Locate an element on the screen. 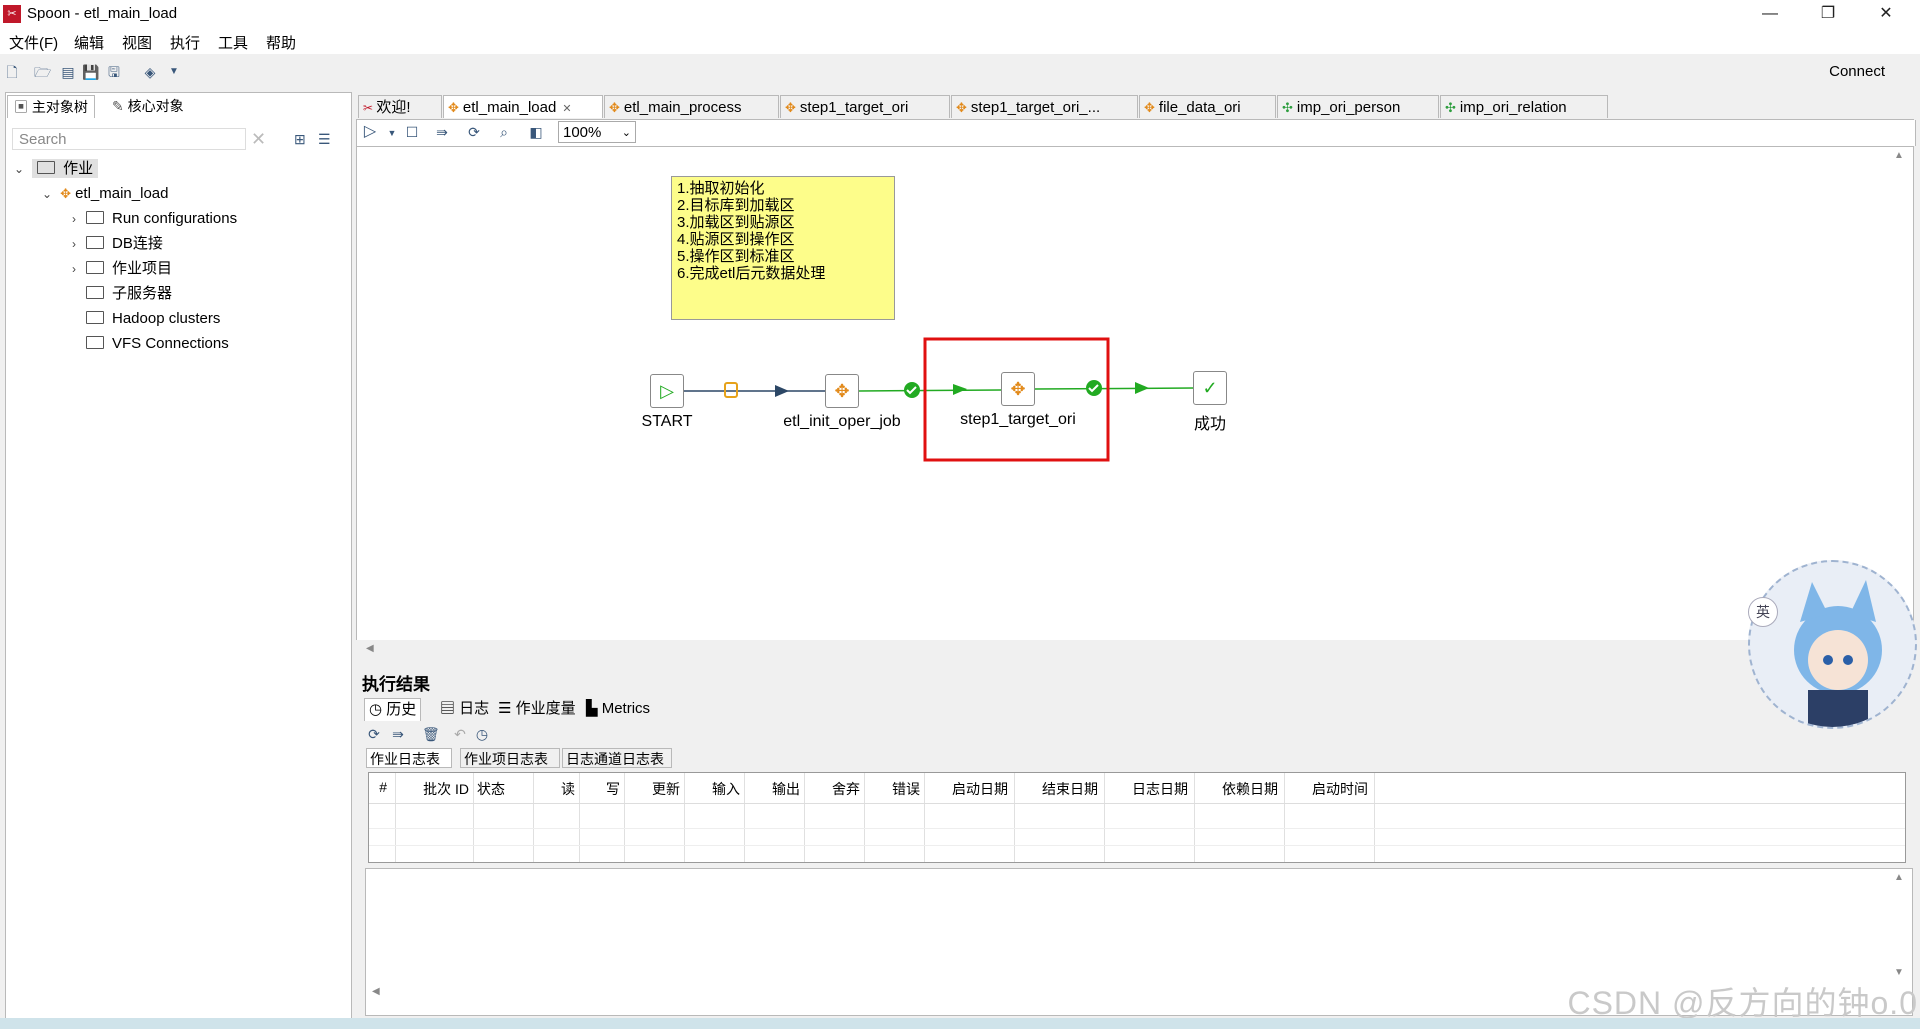  subtab-job-log-table: 作业日志表 is located at coordinates (409, 758).